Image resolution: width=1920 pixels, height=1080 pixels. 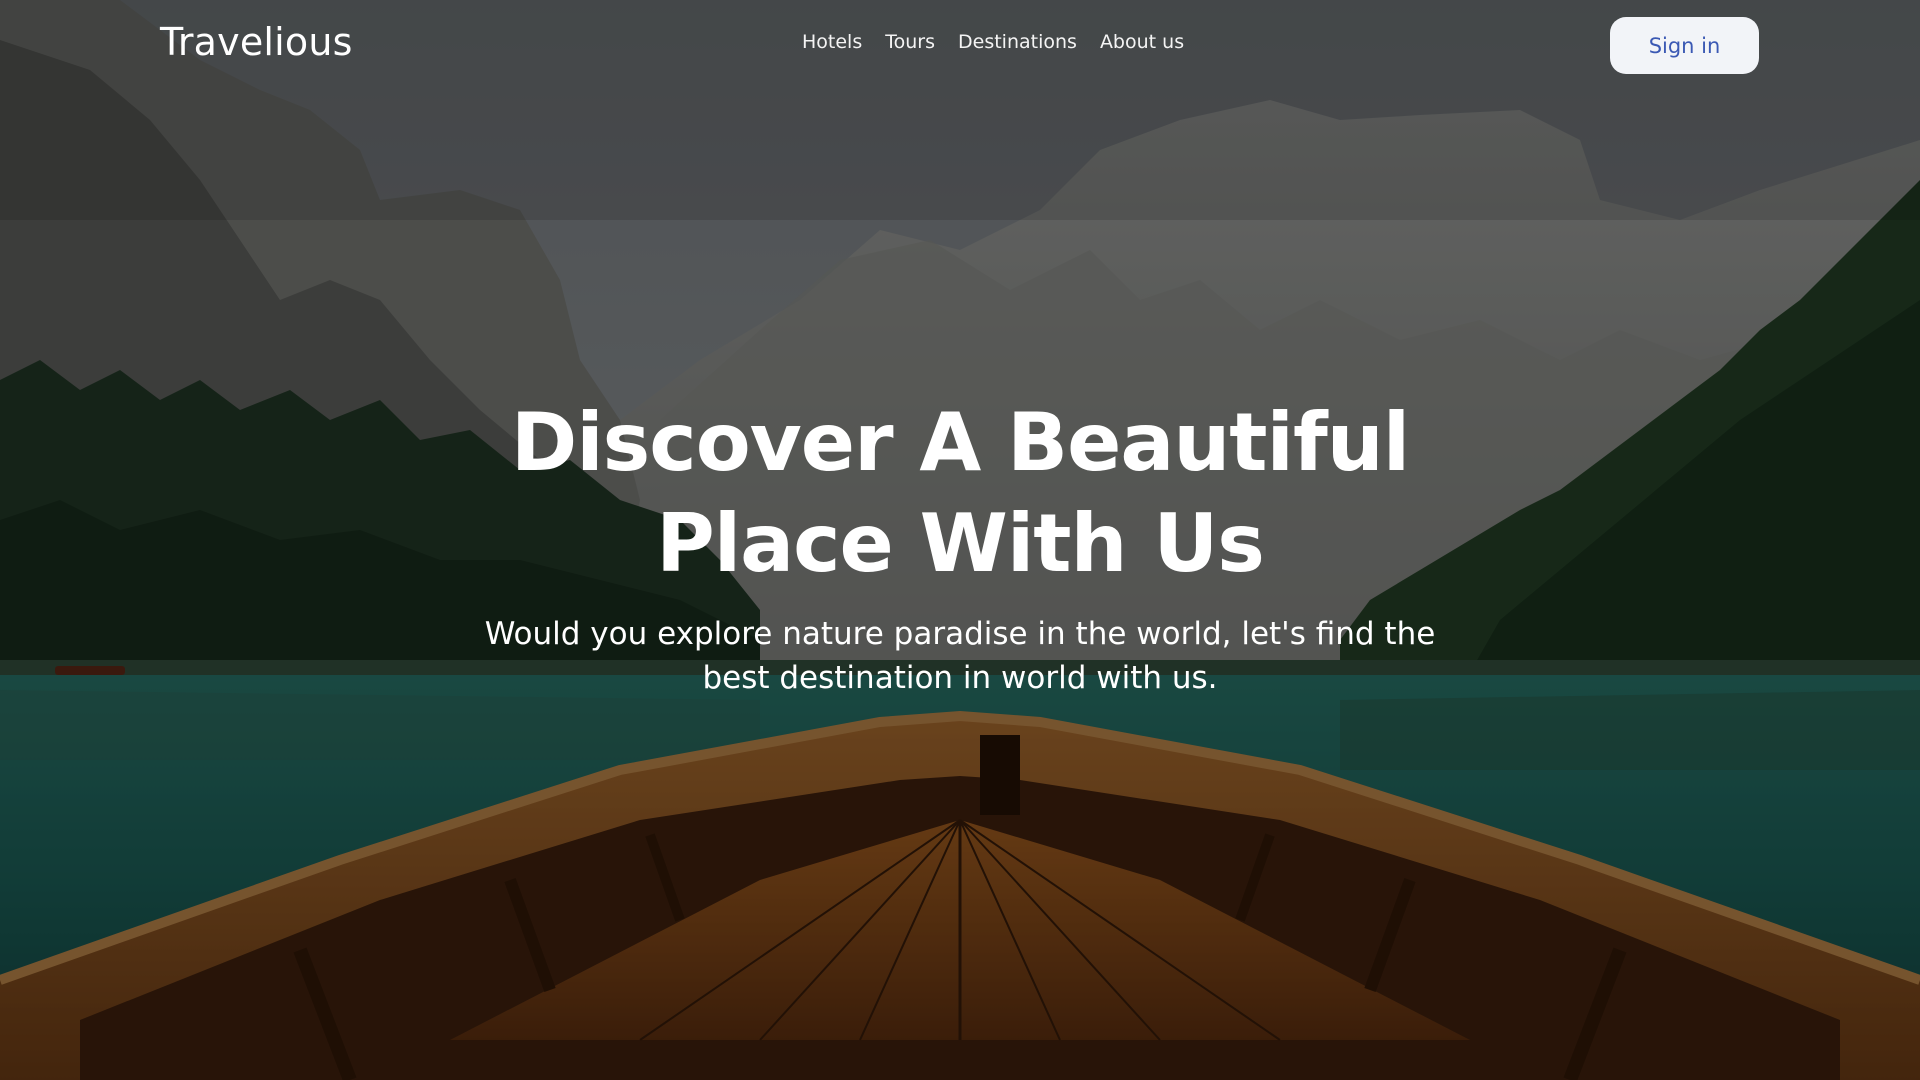 What do you see at coordinates (960, 678) in the screenshot?
I see `hero-subtitle-line: best destination in world with us.` at bounding box center [960, 678].